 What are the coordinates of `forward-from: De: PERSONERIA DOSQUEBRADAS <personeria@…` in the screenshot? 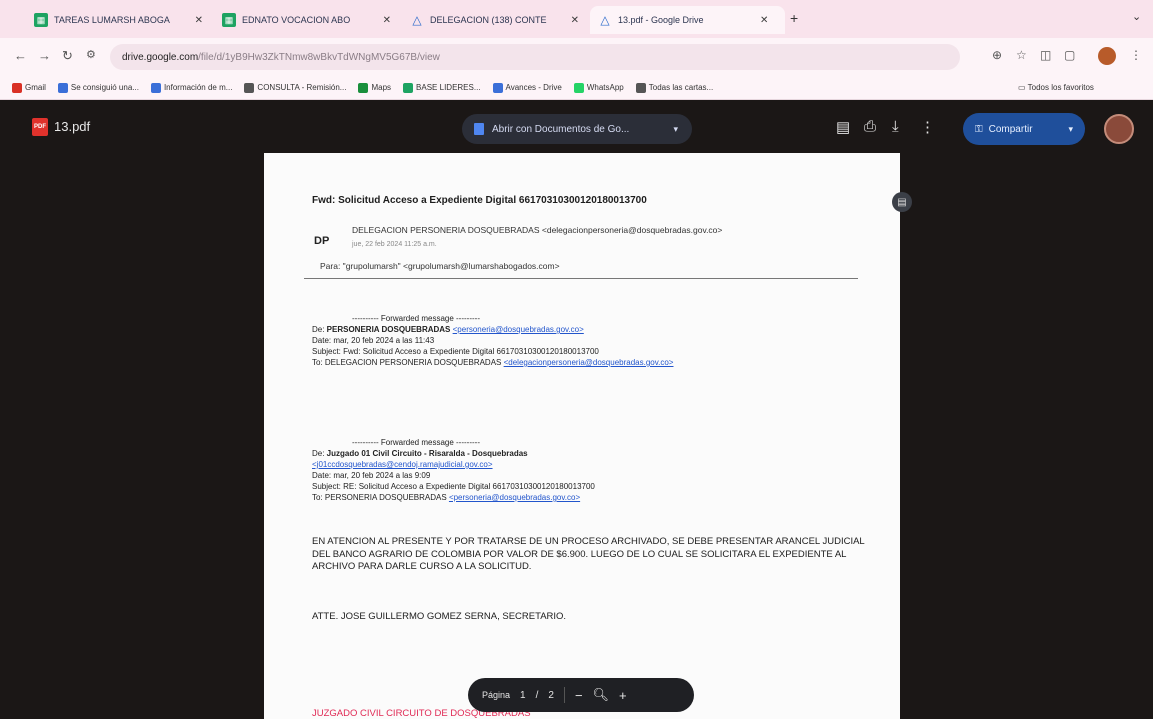 It's located at (448, 329).